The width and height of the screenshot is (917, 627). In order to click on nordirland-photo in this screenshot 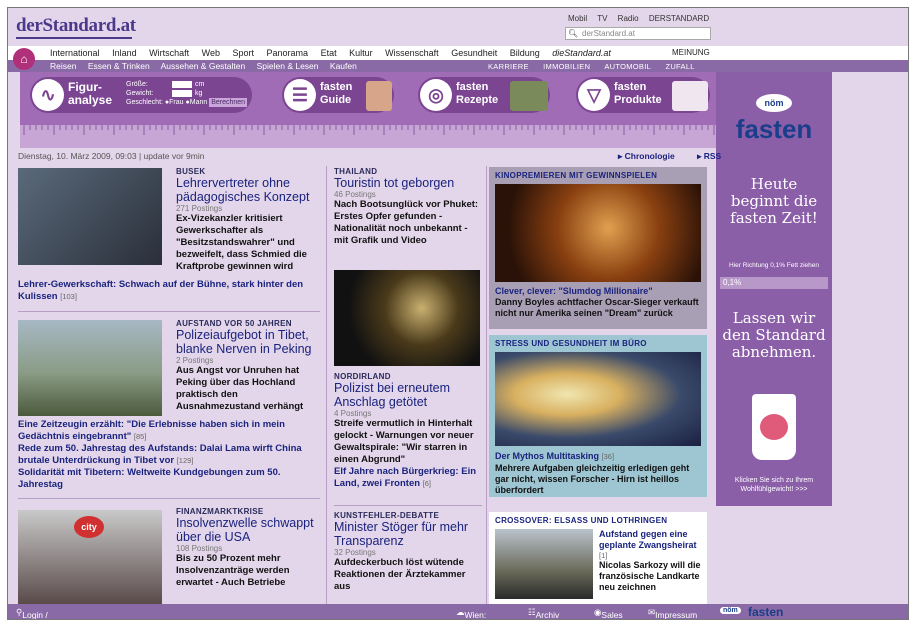, I will do `click(407, 318)`.